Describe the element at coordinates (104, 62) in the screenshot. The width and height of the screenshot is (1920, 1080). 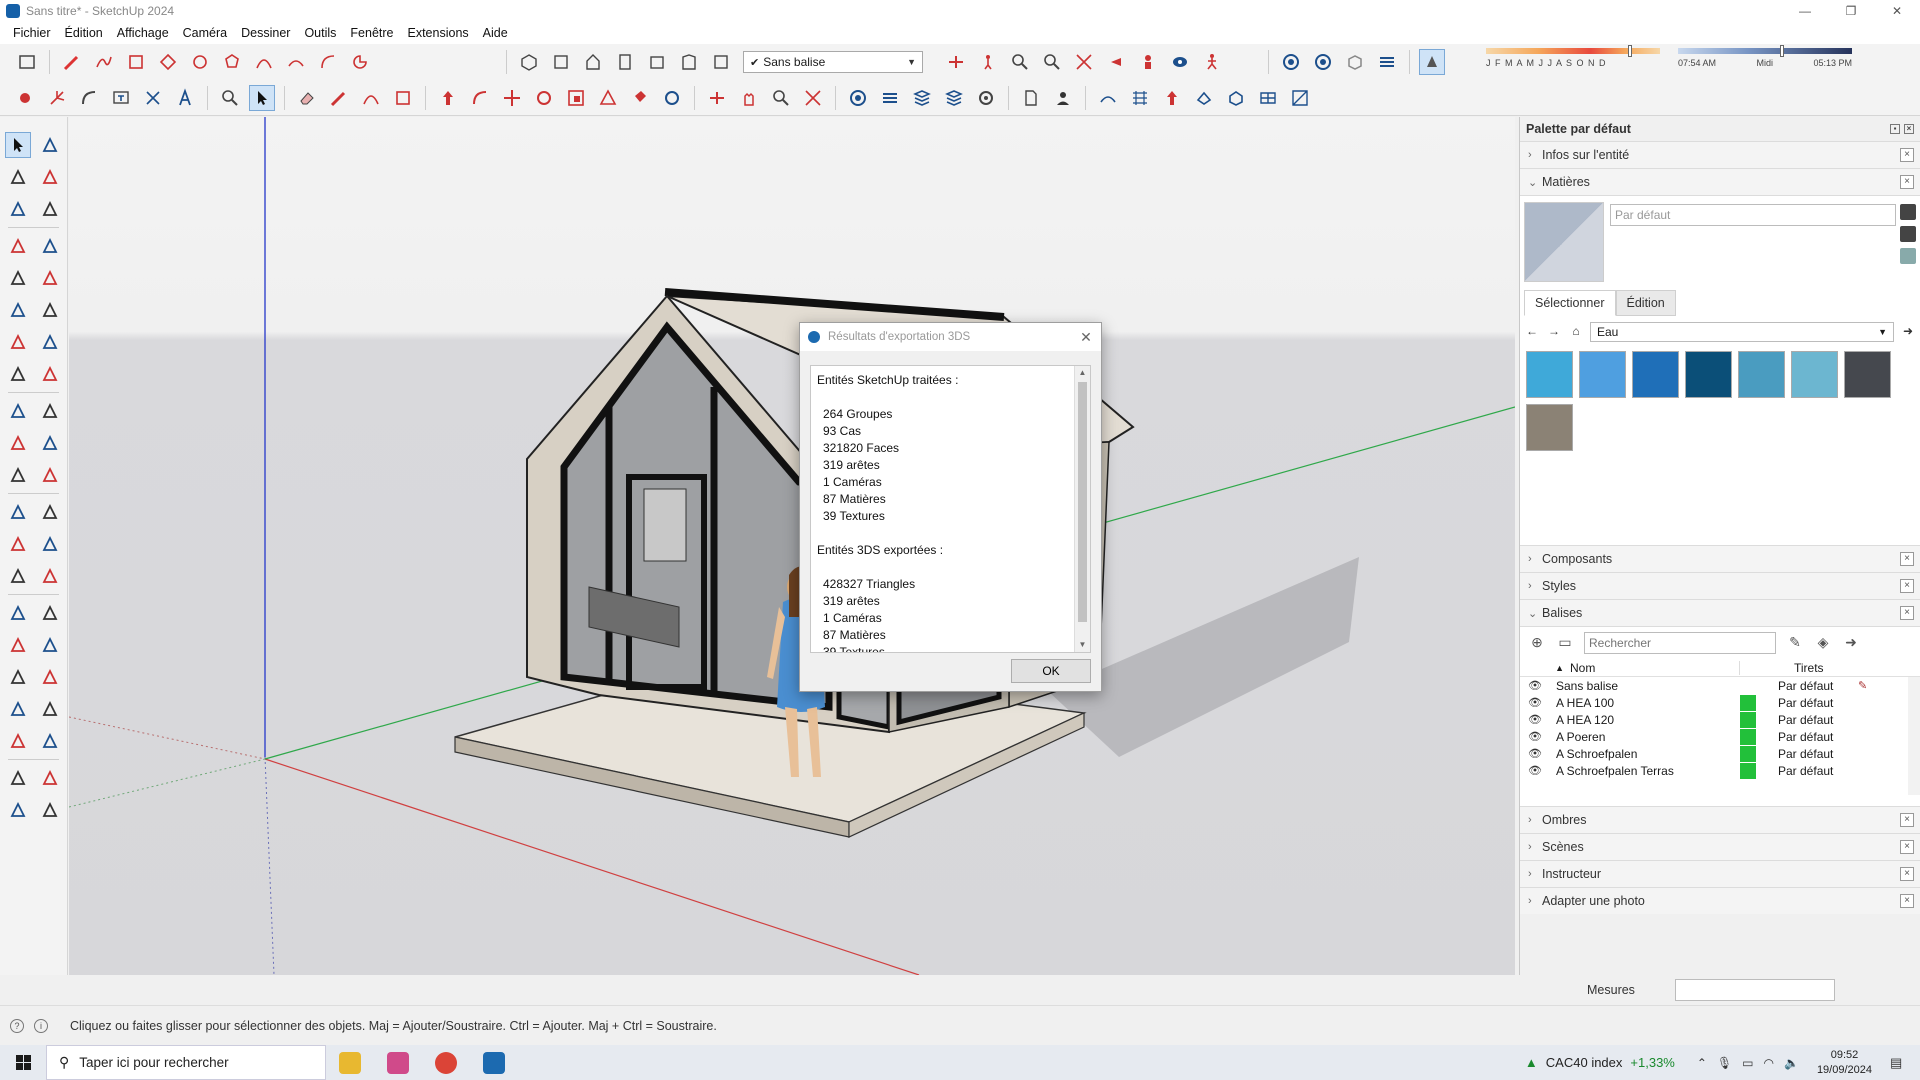
I see `freehand-icon` at that location.